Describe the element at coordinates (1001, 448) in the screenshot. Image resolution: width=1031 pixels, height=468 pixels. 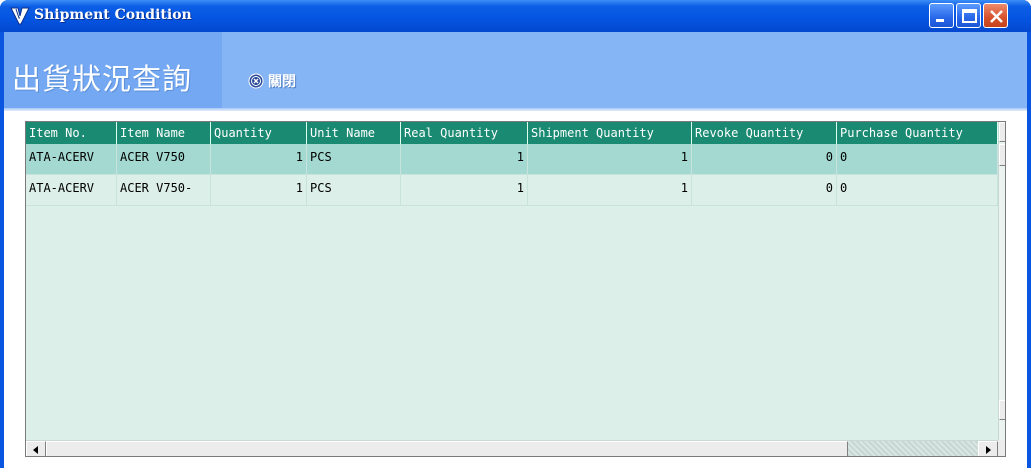
I see `scrollbar-corner` at that location.